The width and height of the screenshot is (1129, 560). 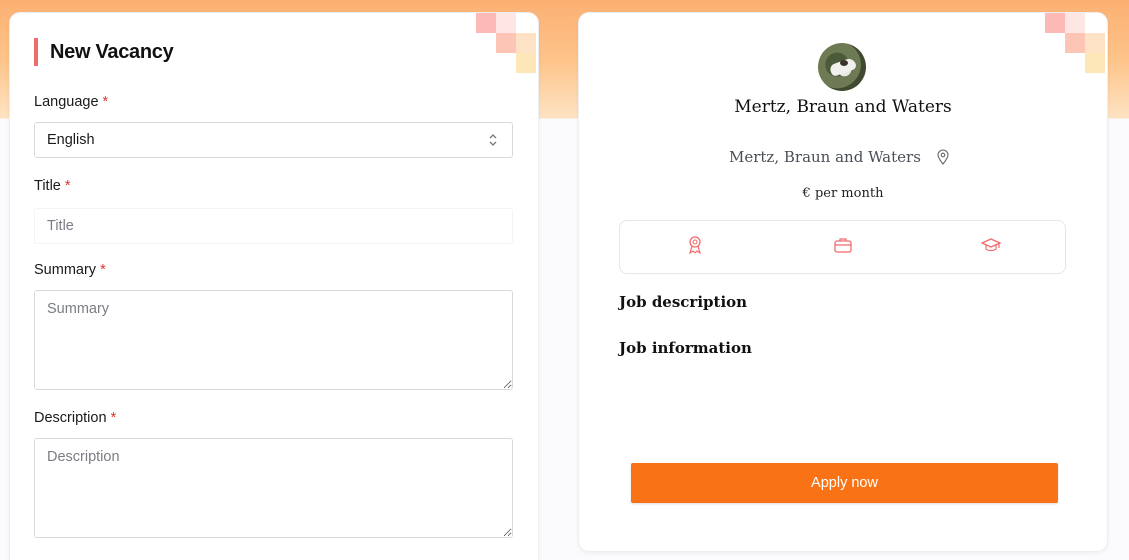 I want to click on summary-textarea, so click(x=273, y=340).